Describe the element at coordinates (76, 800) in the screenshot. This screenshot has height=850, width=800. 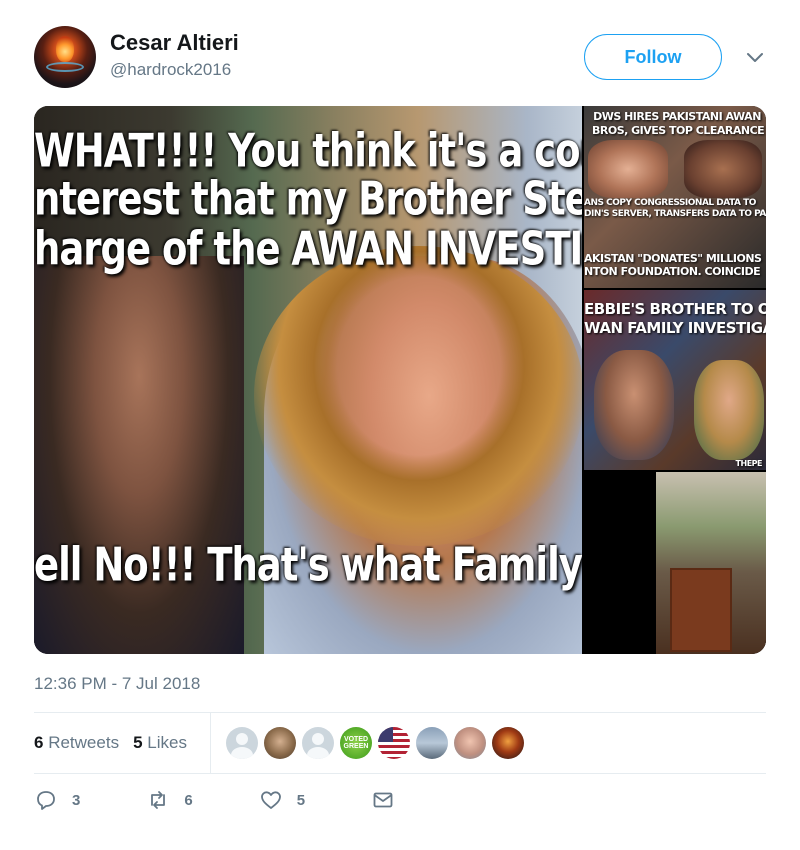
I see `reply-count: 3` at that location.